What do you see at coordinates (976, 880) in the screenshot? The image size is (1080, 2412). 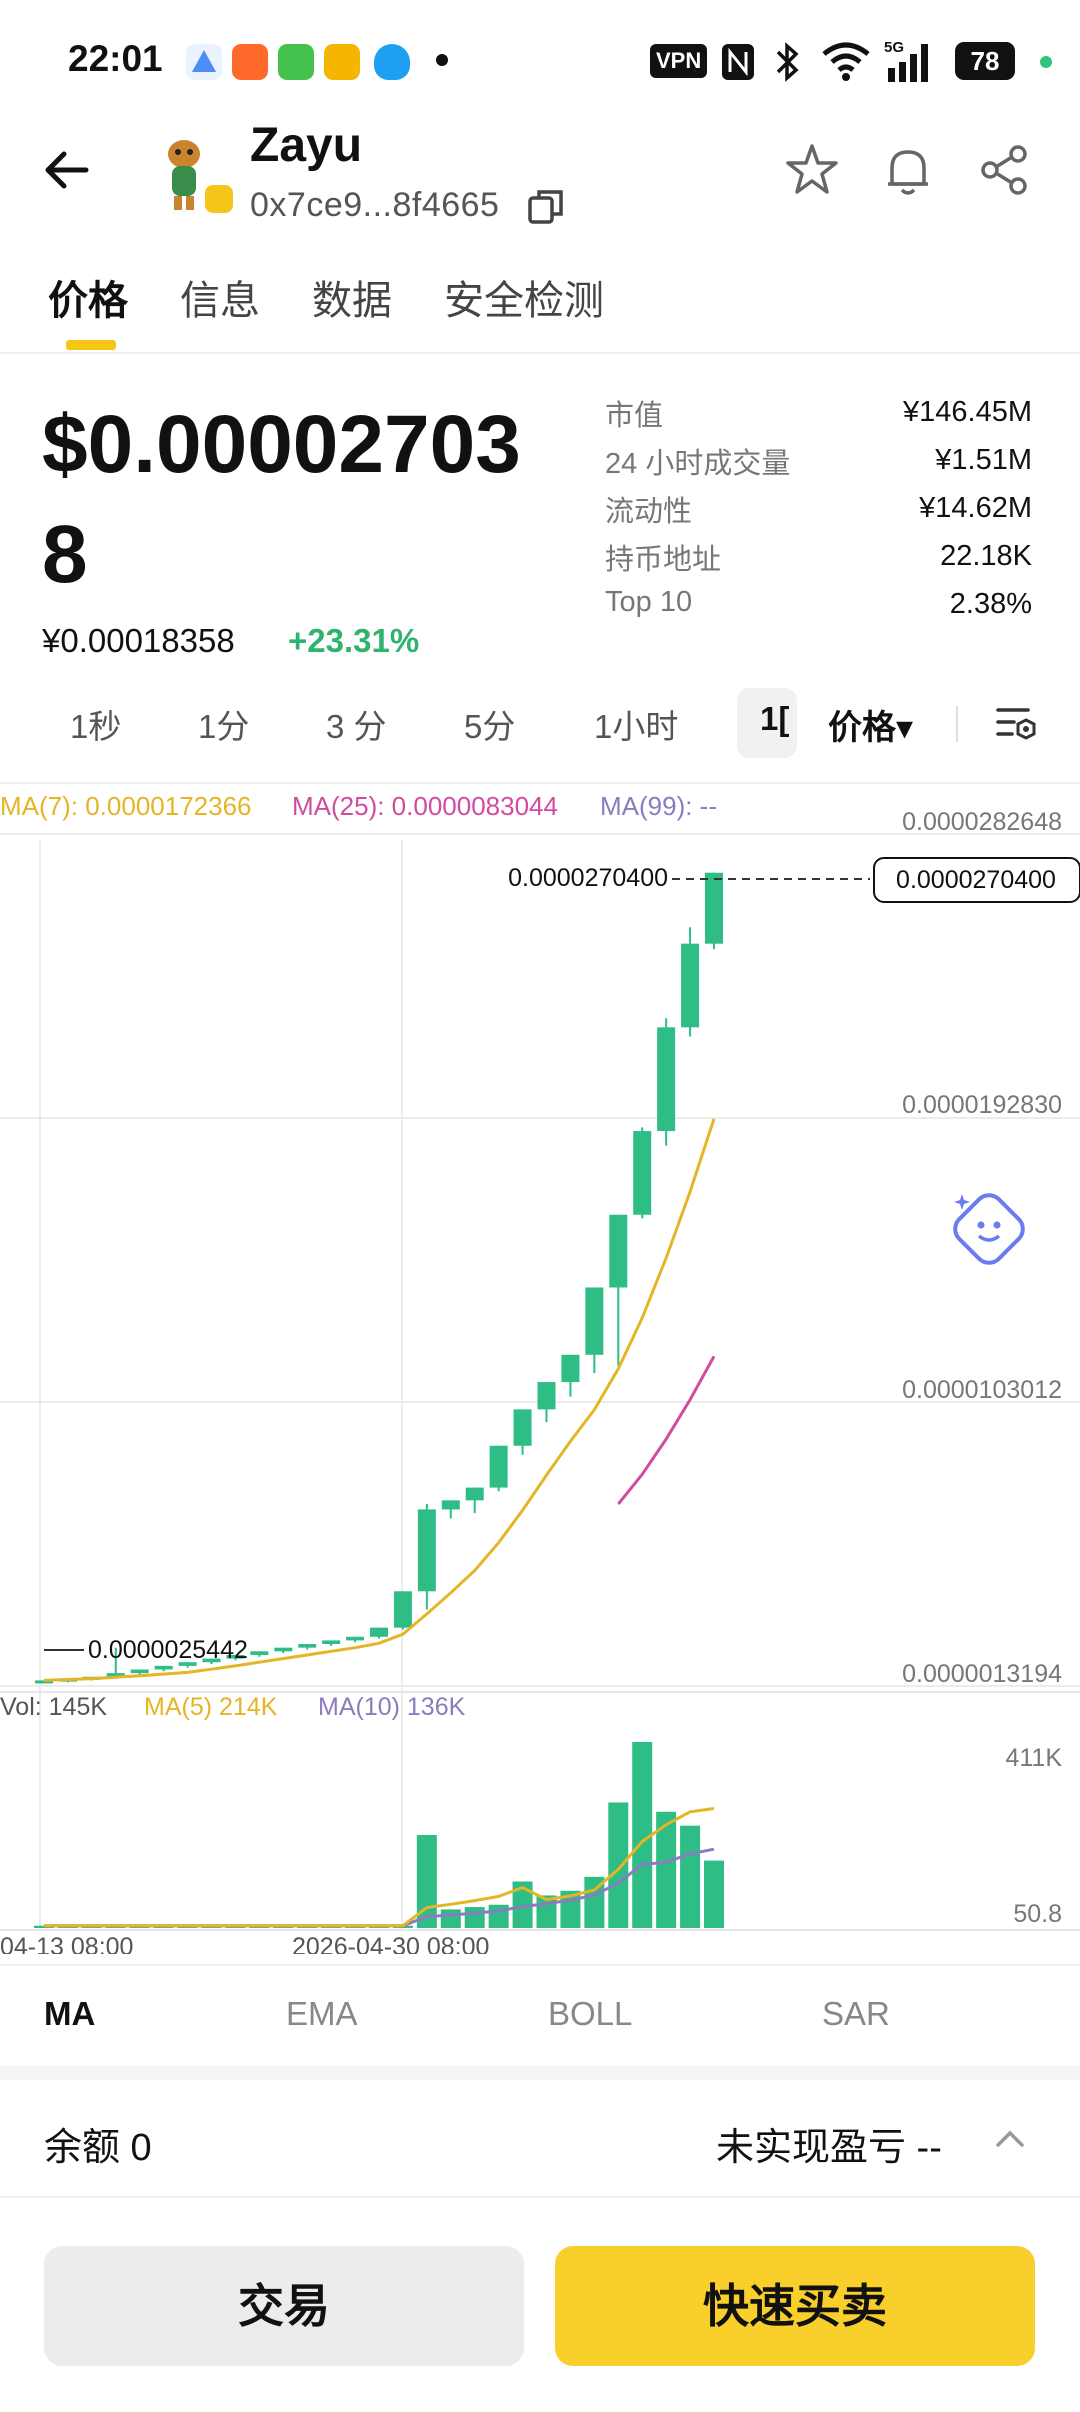 I see `last-price-label: 0.0000270400` at bounding box center [976, 880].